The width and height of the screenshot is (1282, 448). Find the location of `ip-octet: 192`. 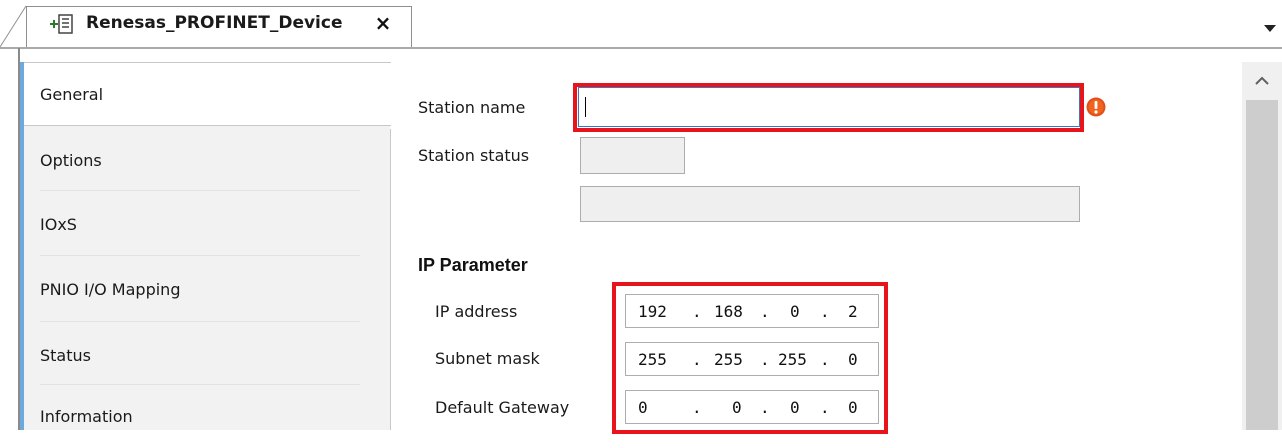

ip-octet: 192 is located at coordinates (652, 311).